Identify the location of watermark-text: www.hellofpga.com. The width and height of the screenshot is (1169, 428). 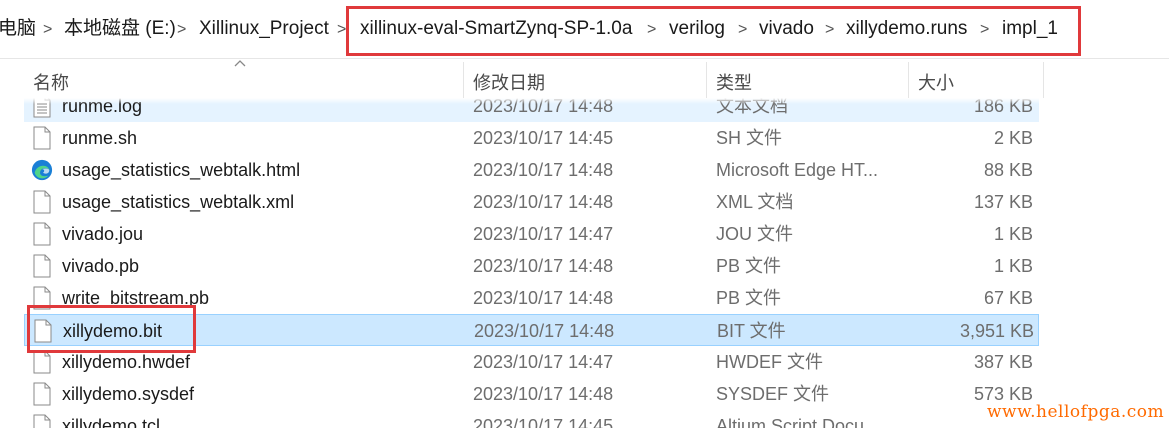
(1076, 412).